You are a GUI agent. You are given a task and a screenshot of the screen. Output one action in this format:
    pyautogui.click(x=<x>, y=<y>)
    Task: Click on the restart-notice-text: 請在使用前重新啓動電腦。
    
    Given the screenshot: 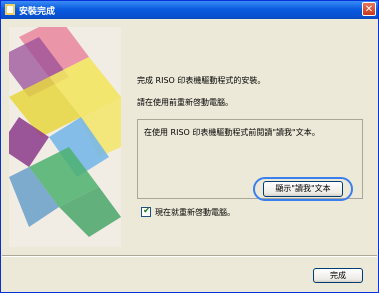 What is the action you would take?
    pyautogui.click(x=185, y=102)
    